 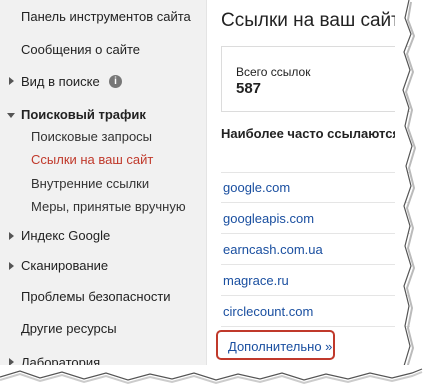 I want to click on sidebar-item-dashboard: Панель инструментов сайта, so click(x=106, y=16).